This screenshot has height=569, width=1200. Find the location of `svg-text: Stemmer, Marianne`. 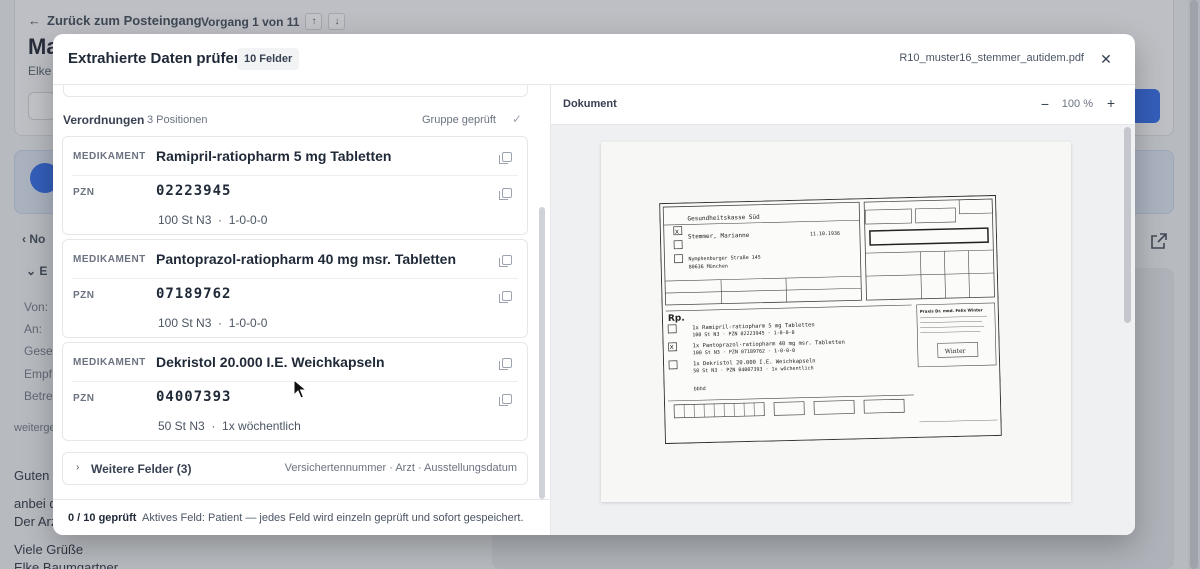

svg-text: Stemmer, Marianne is located at coordinates (719, 236).